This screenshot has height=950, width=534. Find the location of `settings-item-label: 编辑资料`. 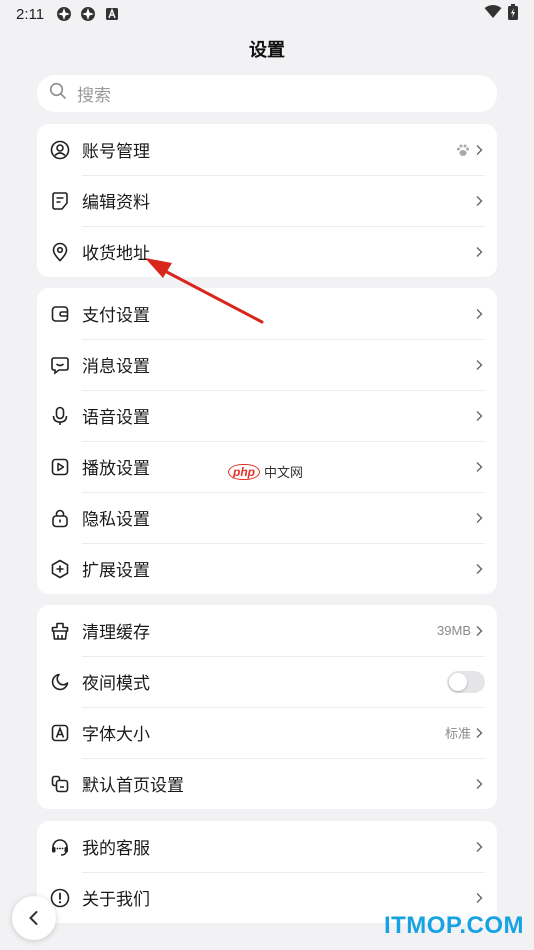

settings-item-label: 编辑资料 is located at coordinates (116, 203).